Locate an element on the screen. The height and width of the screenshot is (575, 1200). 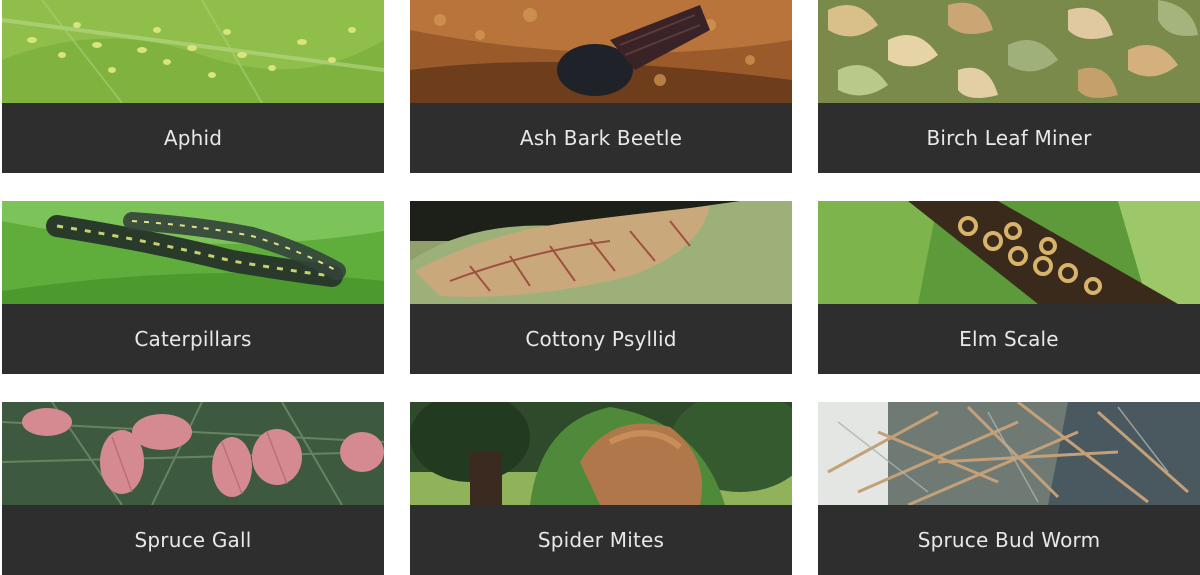
birch-leaf-miner-photo is located at coordinates (1009, 51).